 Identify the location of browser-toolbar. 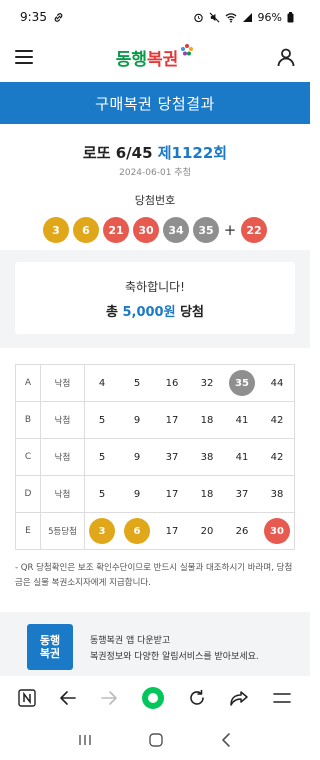
(155, 698).